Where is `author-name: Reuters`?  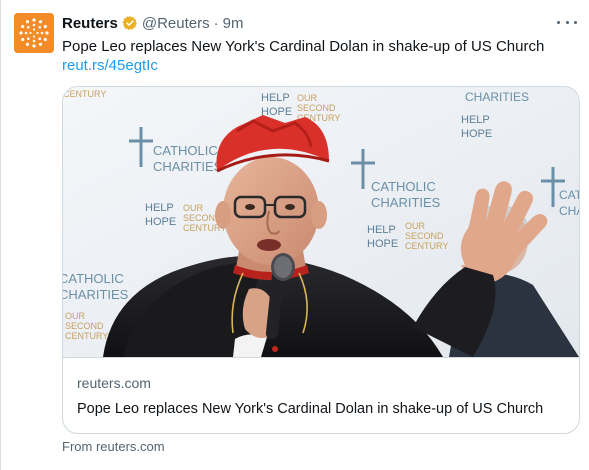
author-name: Reuters is located at coordinates (90, 23).